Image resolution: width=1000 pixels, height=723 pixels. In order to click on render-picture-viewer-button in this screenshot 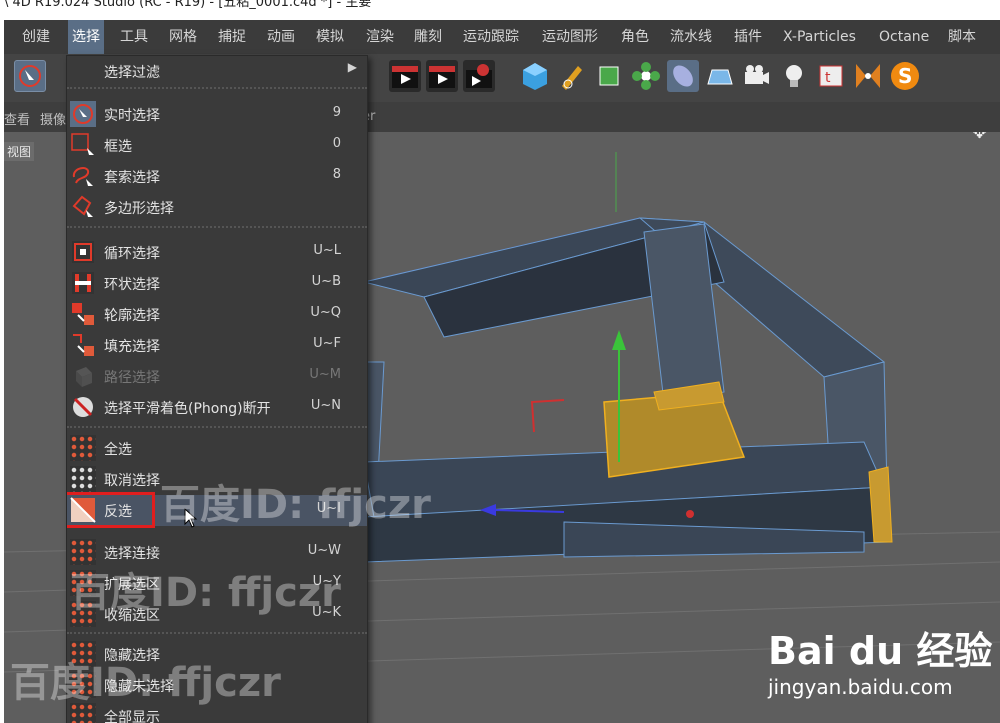, I will do `click(442, 76)`.